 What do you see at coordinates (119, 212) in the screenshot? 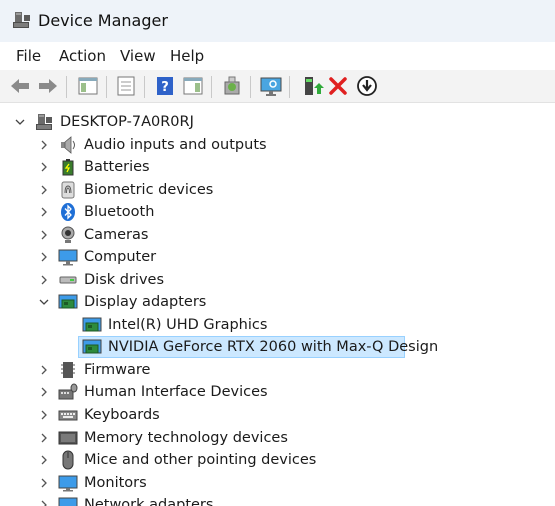
I see `tree-item-label: Bluetooth` at bounding box center [119, 212].